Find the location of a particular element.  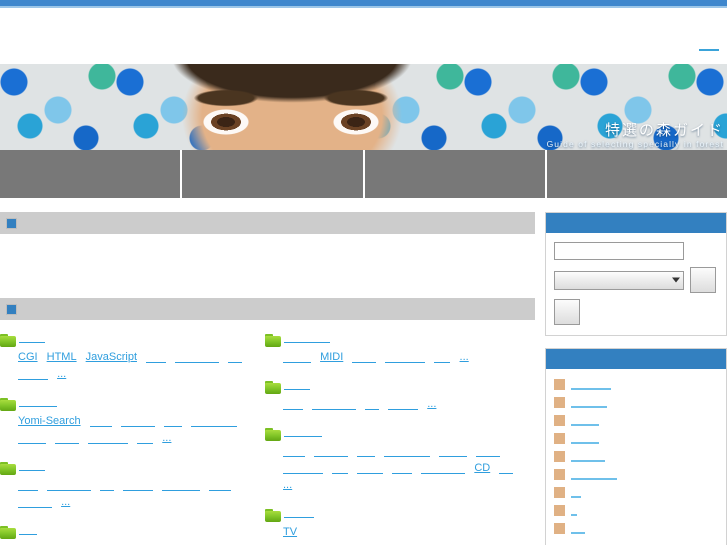

category-link: CD is located at coordinates (482, 468).